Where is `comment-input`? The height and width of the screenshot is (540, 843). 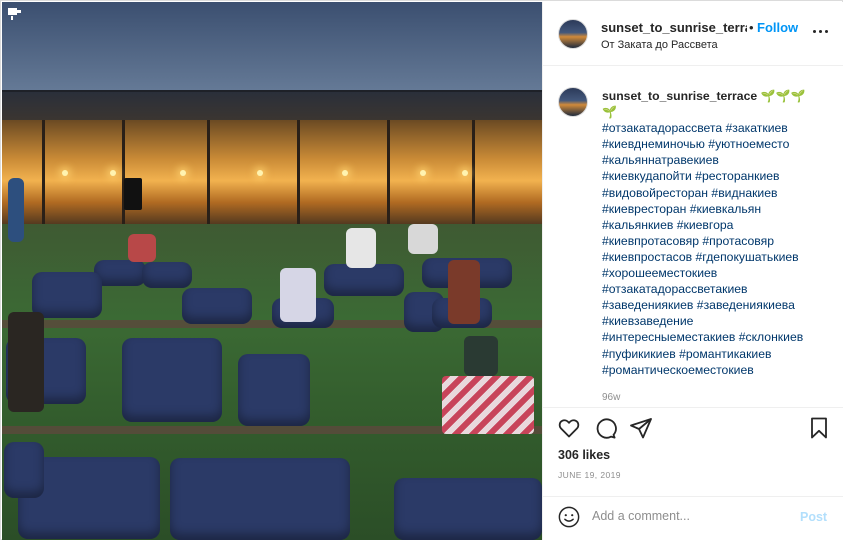
comment-input is located at coordinates (692, 516).